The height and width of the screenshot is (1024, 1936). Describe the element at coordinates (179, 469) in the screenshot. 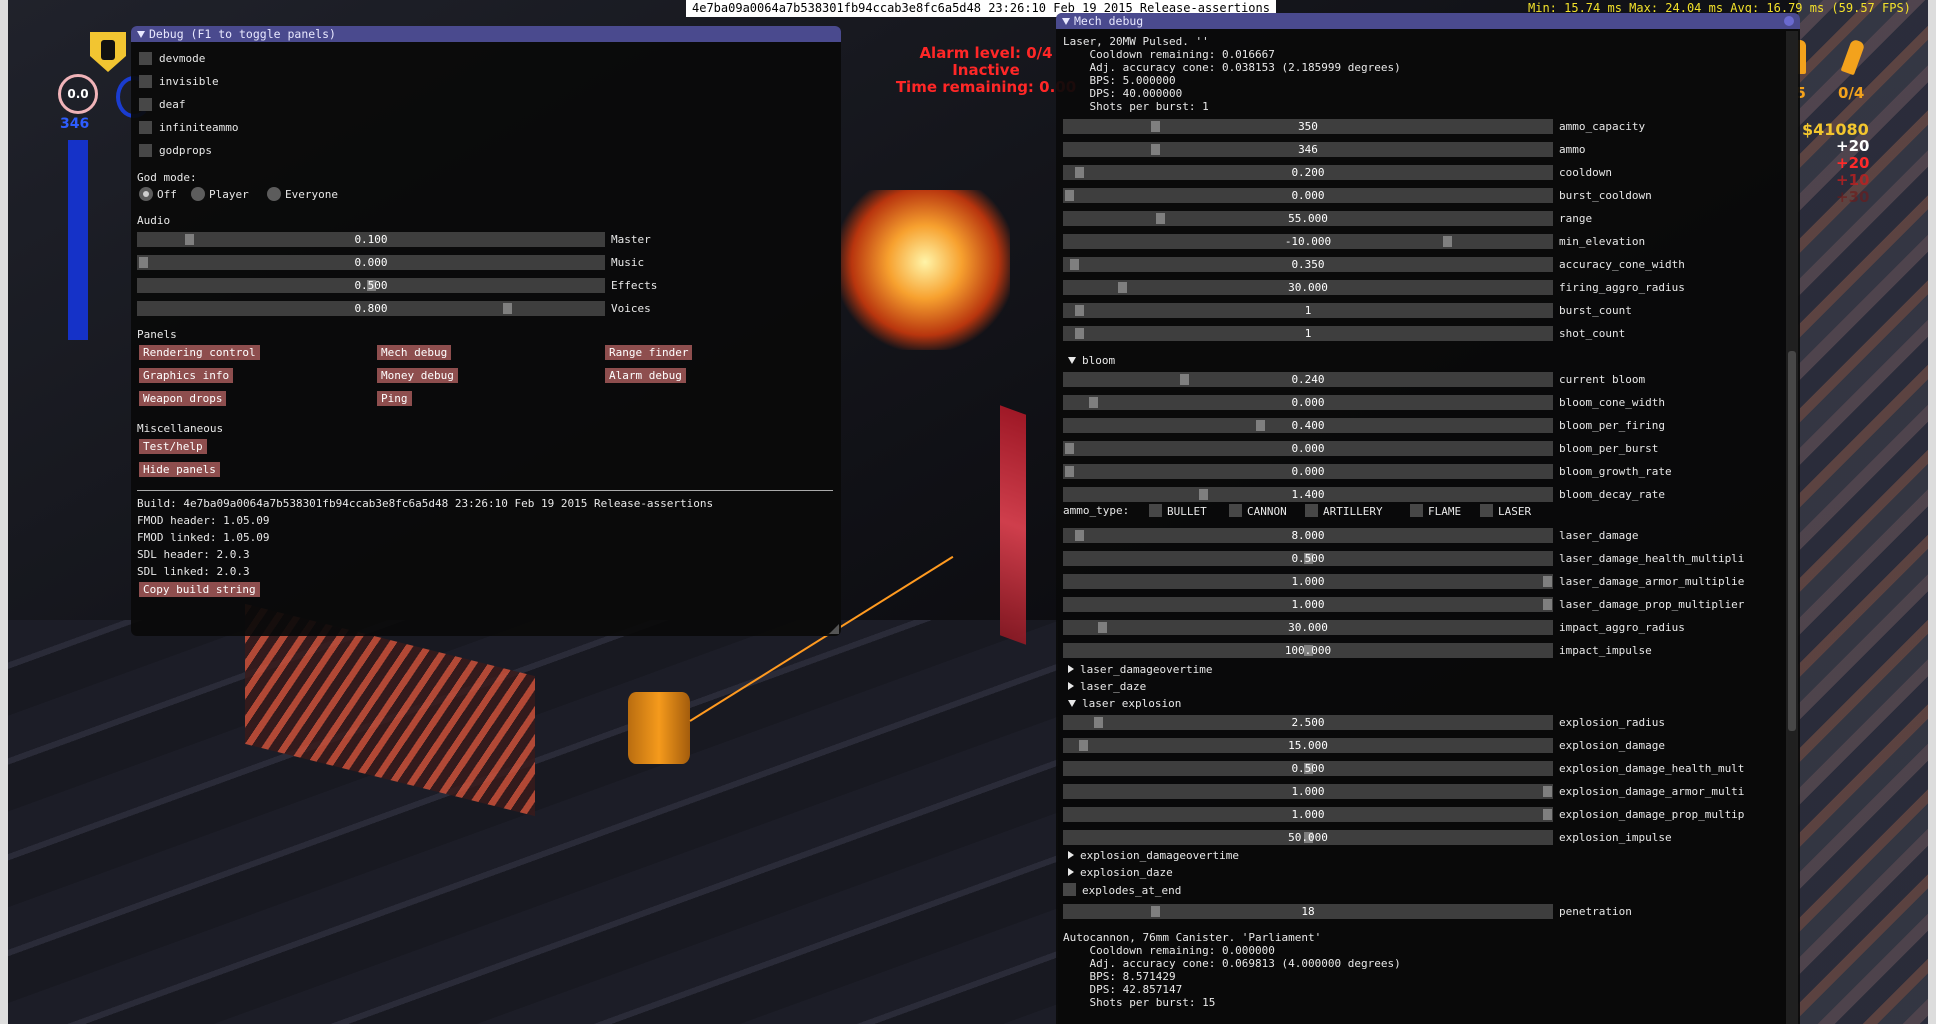

I see `button-hide-panels: Hide panels` at that location.